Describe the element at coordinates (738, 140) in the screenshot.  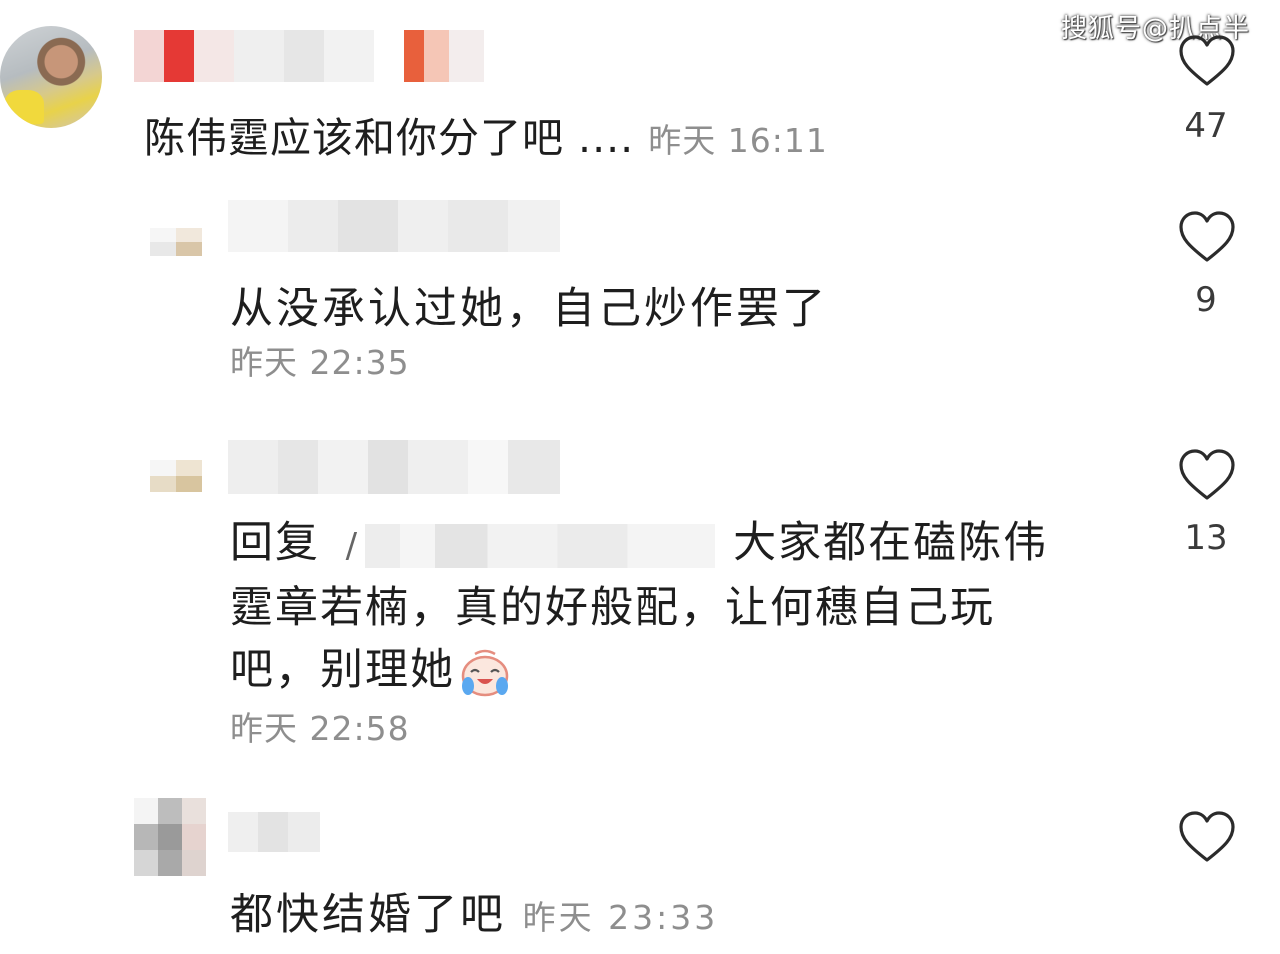
I see `comment-time: 昨天 16:11` at that location.